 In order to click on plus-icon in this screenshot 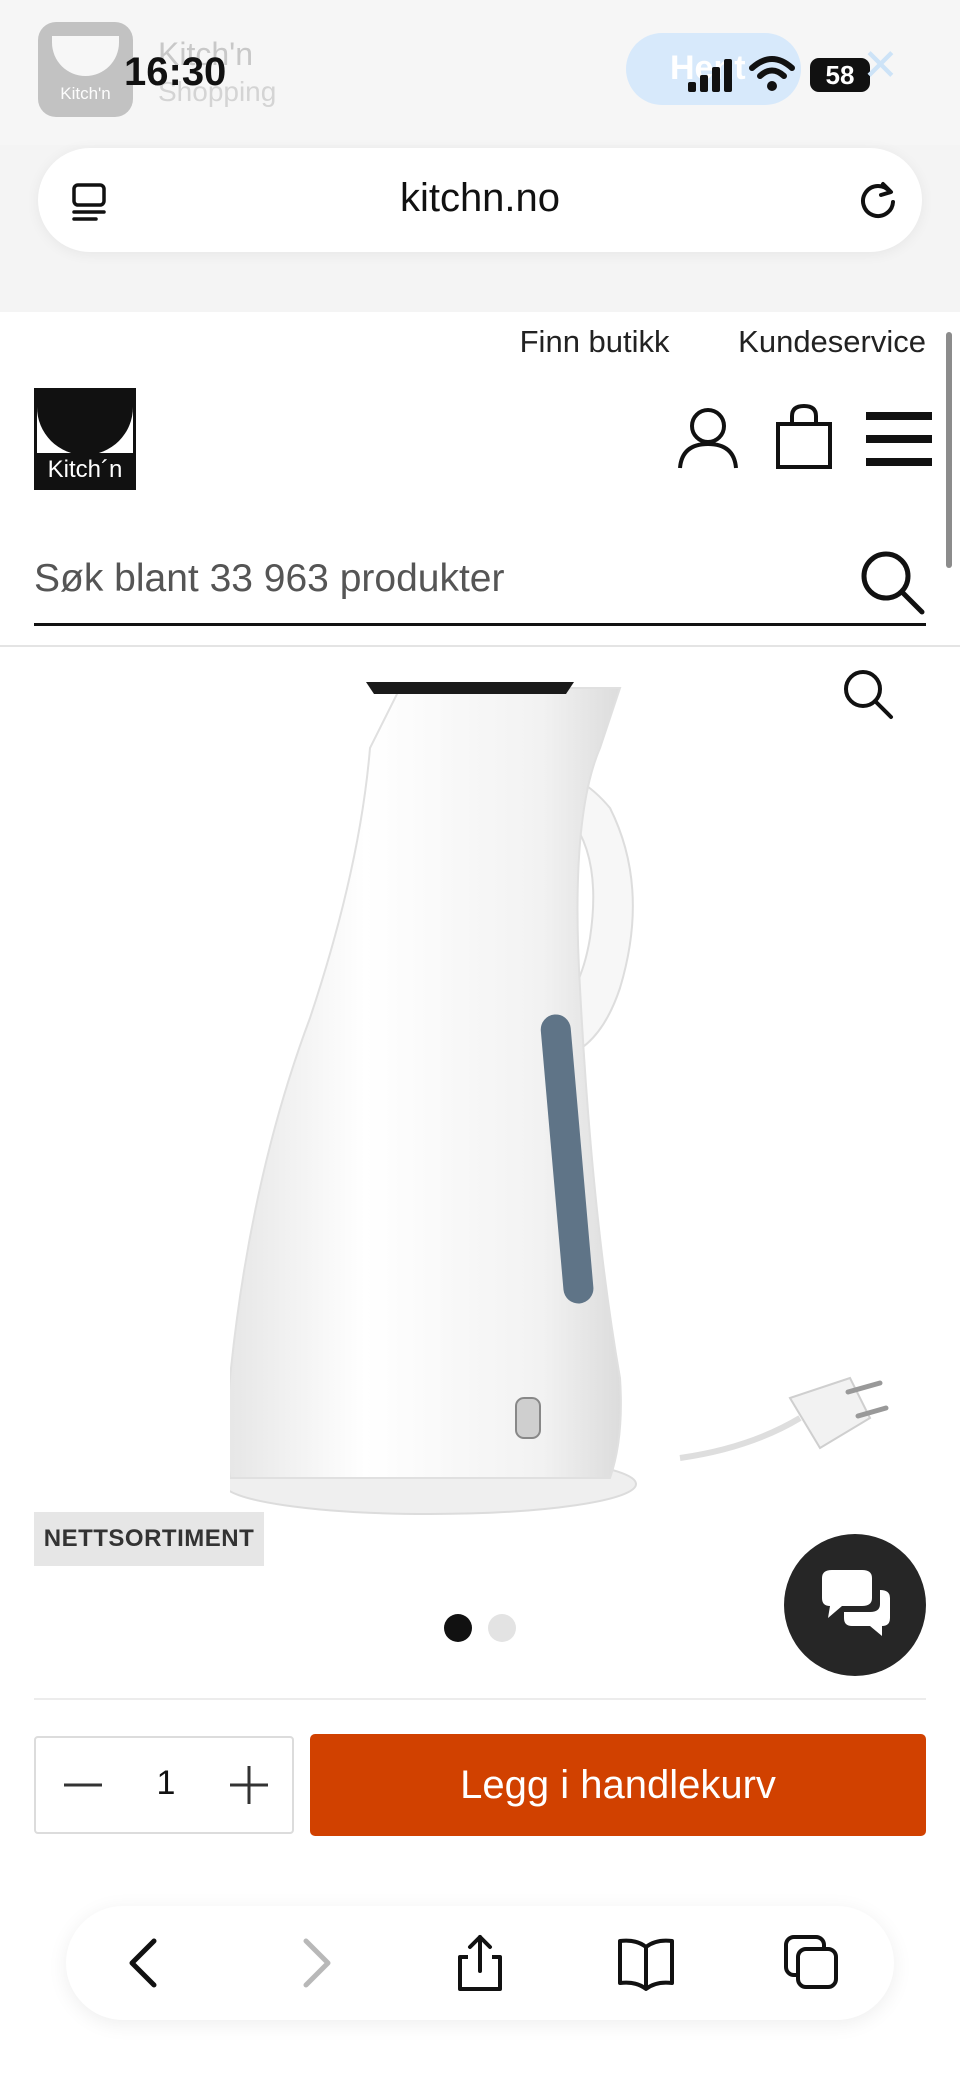, I will do `click(249, 1785)`.